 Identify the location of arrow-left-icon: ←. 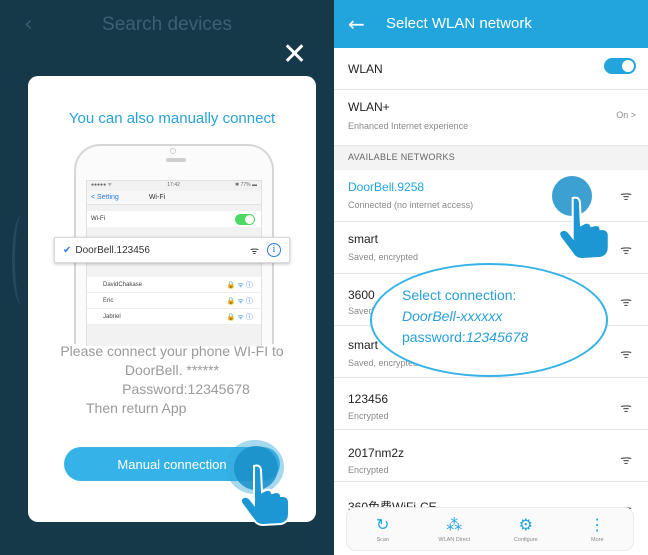
(356, 24).